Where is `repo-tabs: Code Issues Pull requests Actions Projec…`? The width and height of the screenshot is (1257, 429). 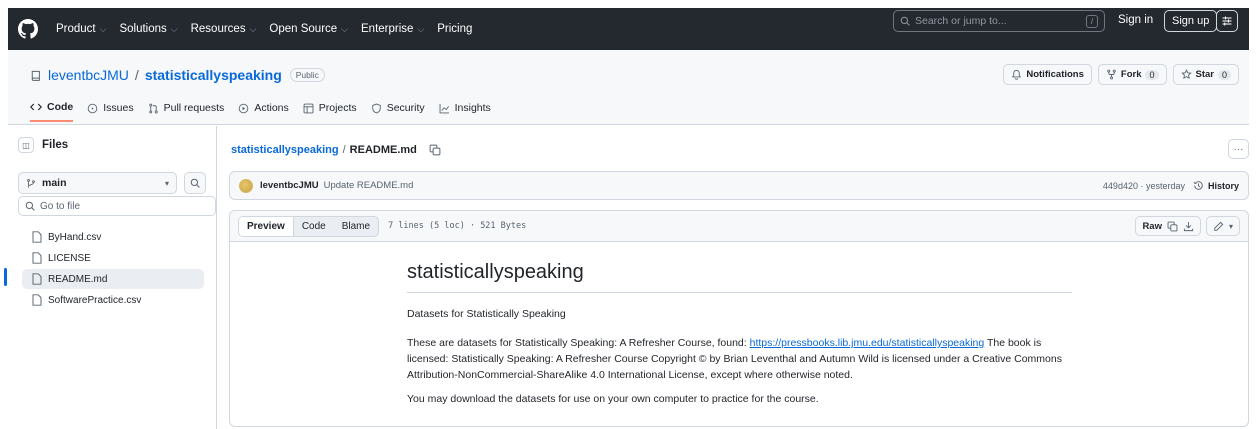 repo-tabs: Code Issues Pull requests Actions Projec… is located at coordinates (260, 111).